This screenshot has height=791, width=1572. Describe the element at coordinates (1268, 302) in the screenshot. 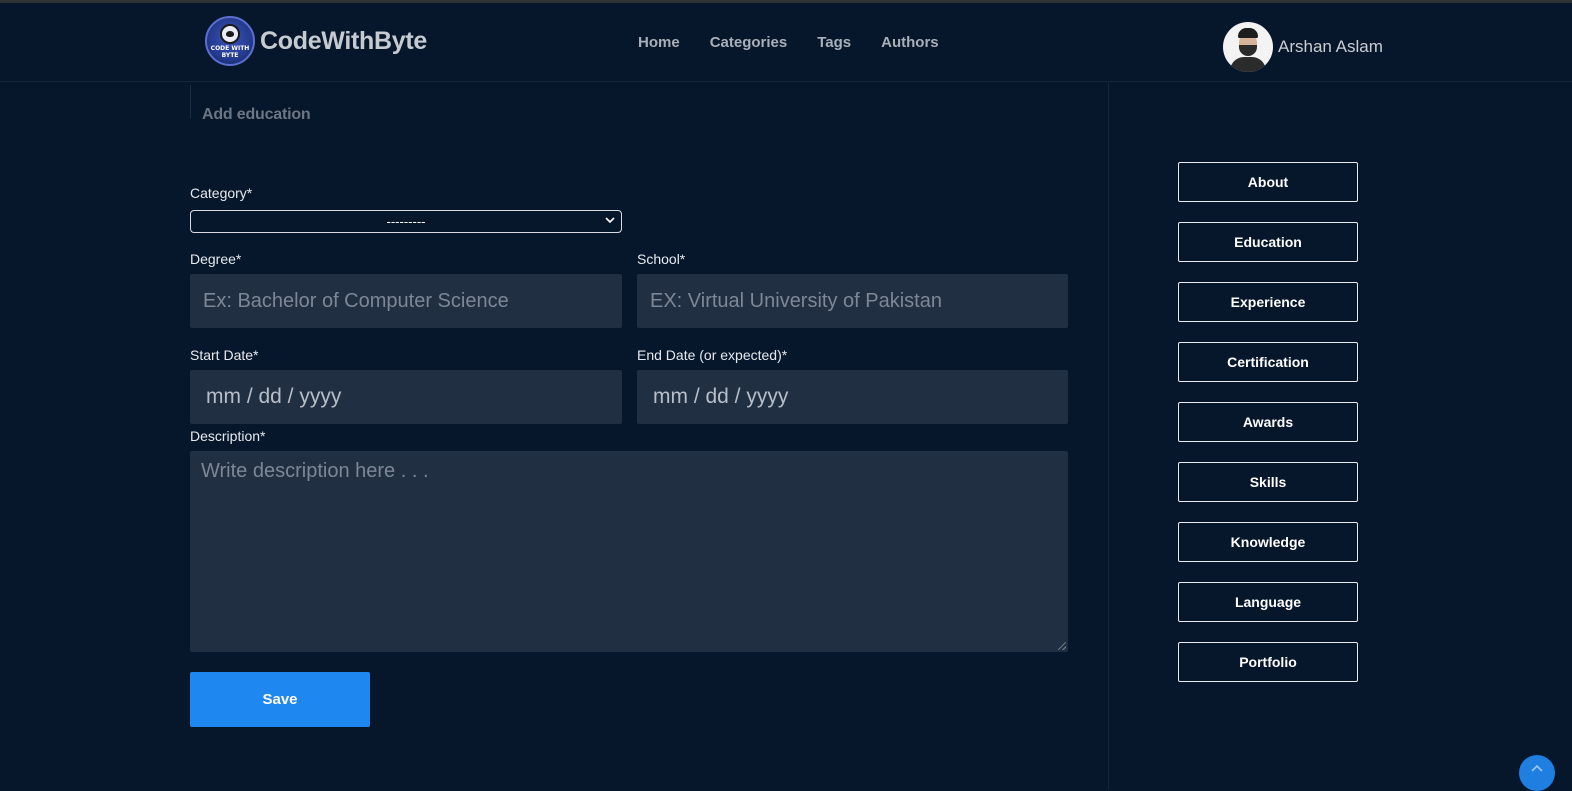

I see `sidebar-item-experience: Experience` at that location.